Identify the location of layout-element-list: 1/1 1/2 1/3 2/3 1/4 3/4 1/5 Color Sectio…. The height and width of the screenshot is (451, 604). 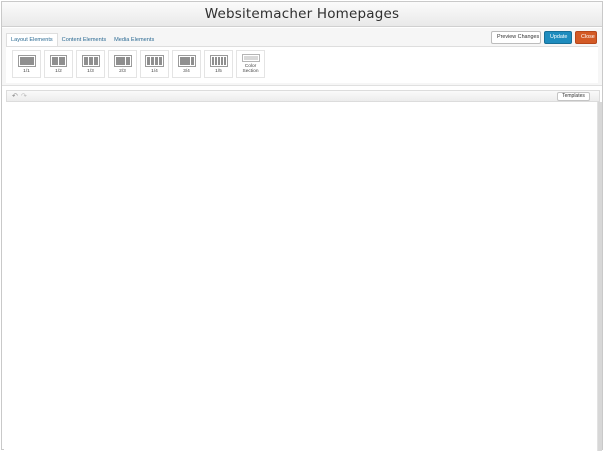
(138, 64).